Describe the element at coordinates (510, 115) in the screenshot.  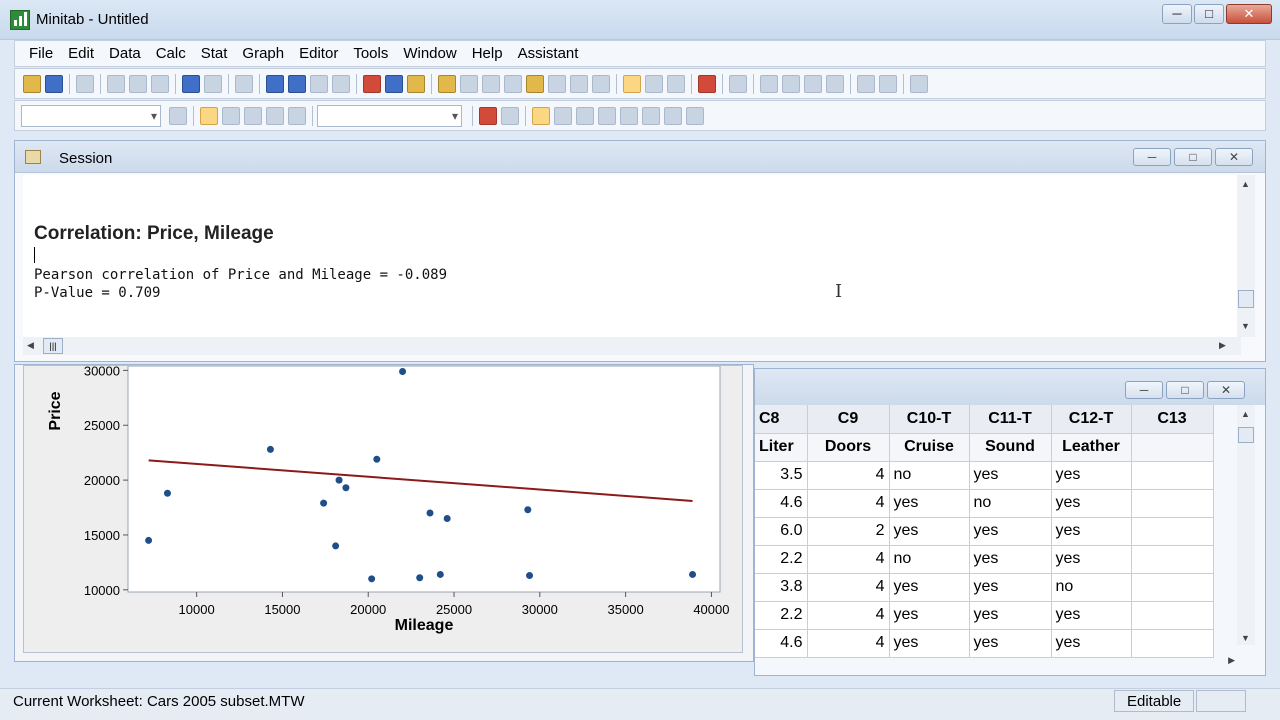
I see `zoom-icon` at that location.